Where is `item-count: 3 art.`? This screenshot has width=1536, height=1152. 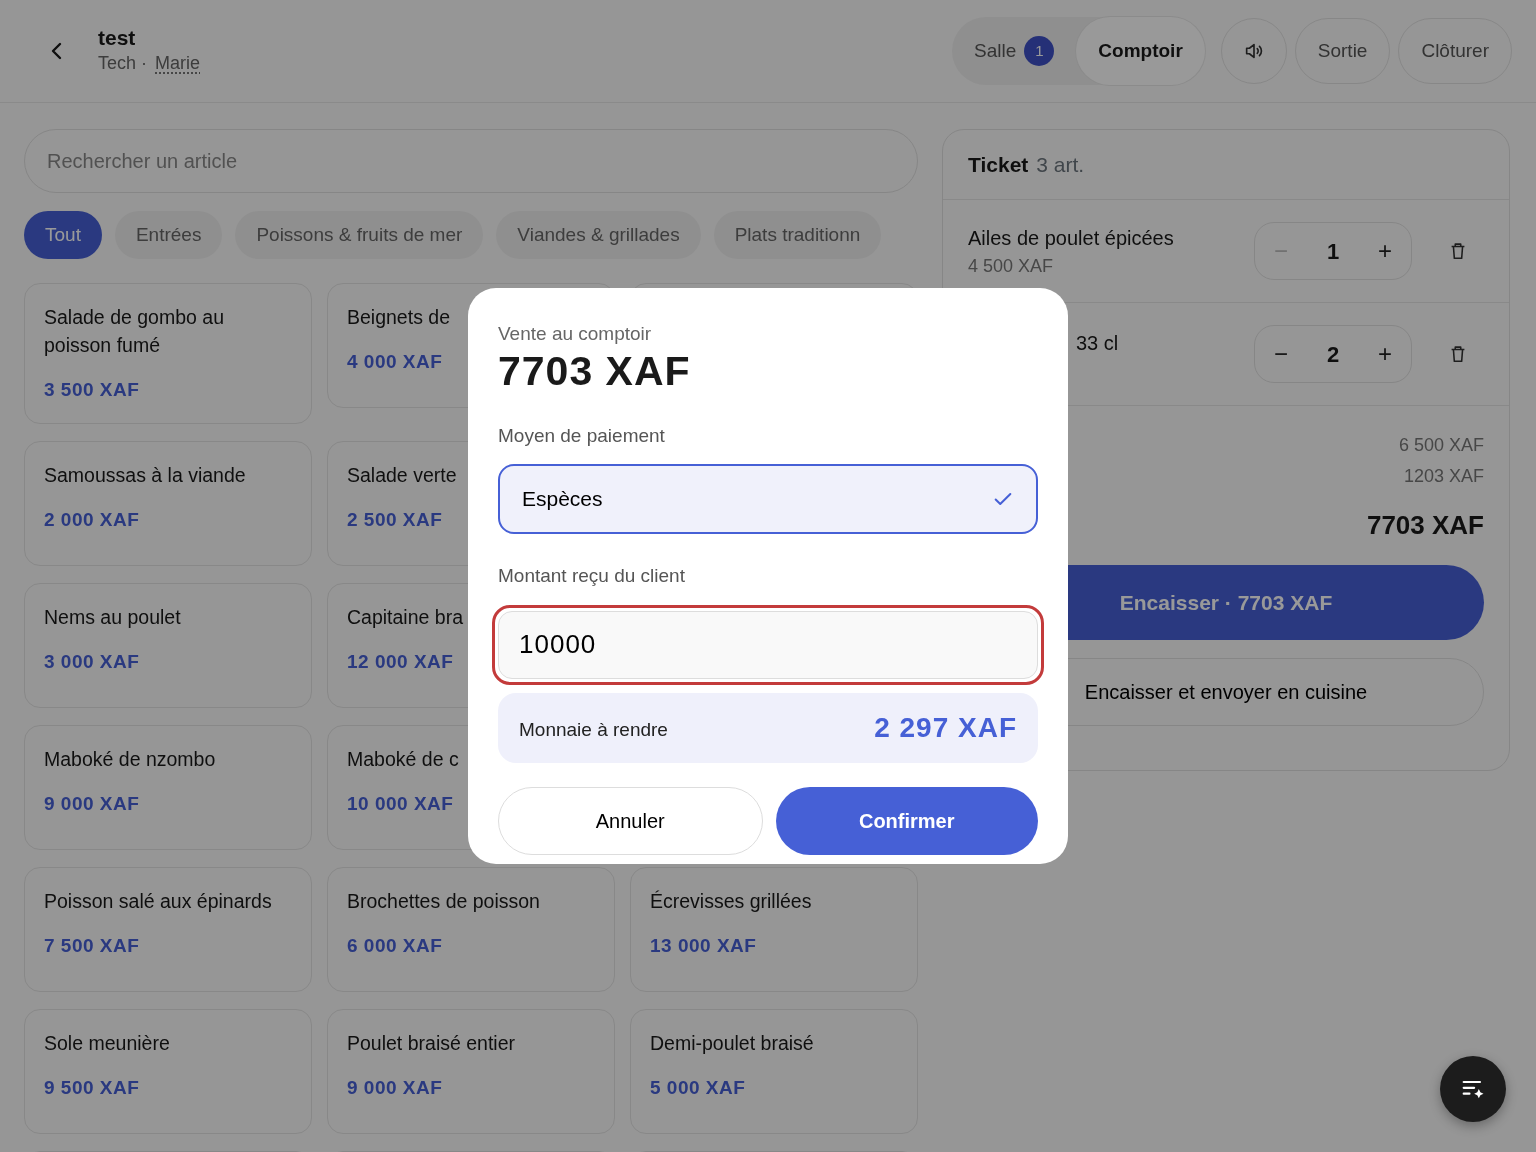 item-count: 3 art. is located at coordinates (1060, 164).